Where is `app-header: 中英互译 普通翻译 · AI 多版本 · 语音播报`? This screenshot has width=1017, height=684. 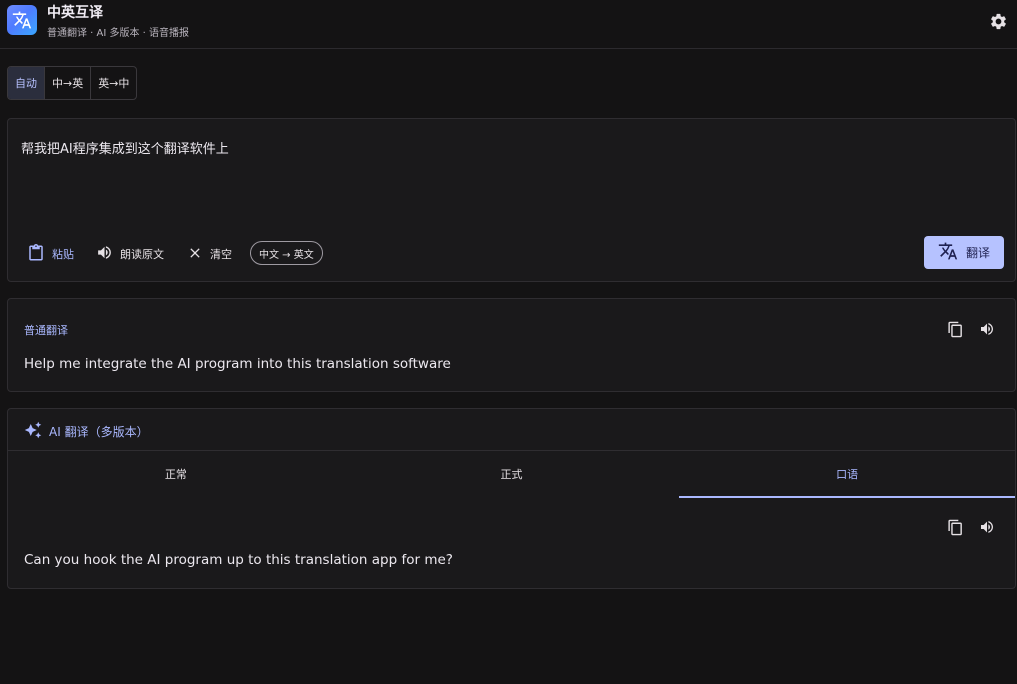
app-header: 中英互译 普通翻译 · AI 多版本 · 语音播报 is located at coordinates (508, 24).